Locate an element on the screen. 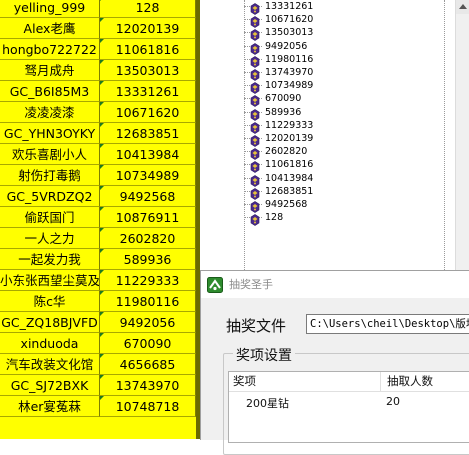  tree-item: 11229333 is located at coordinates (326, 126).